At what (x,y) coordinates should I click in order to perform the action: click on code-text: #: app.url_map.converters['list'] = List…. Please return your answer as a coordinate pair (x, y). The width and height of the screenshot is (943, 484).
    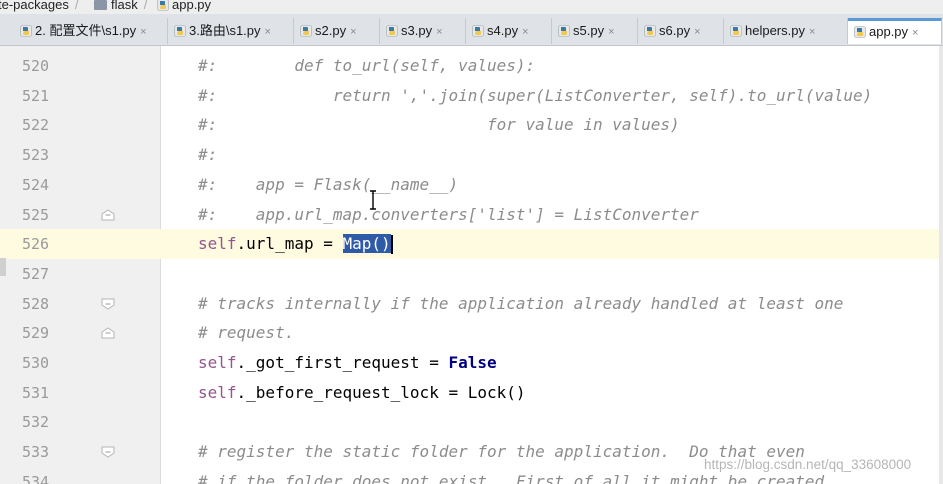
    Looking at the image, I should click on (448, 215).